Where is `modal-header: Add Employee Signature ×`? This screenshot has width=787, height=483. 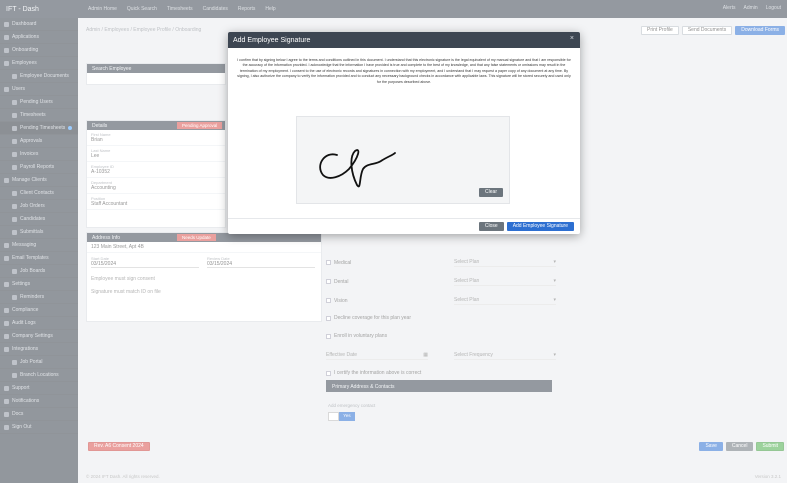 modal-header: Add Employee Signature × is located at coordinates (404, 40).